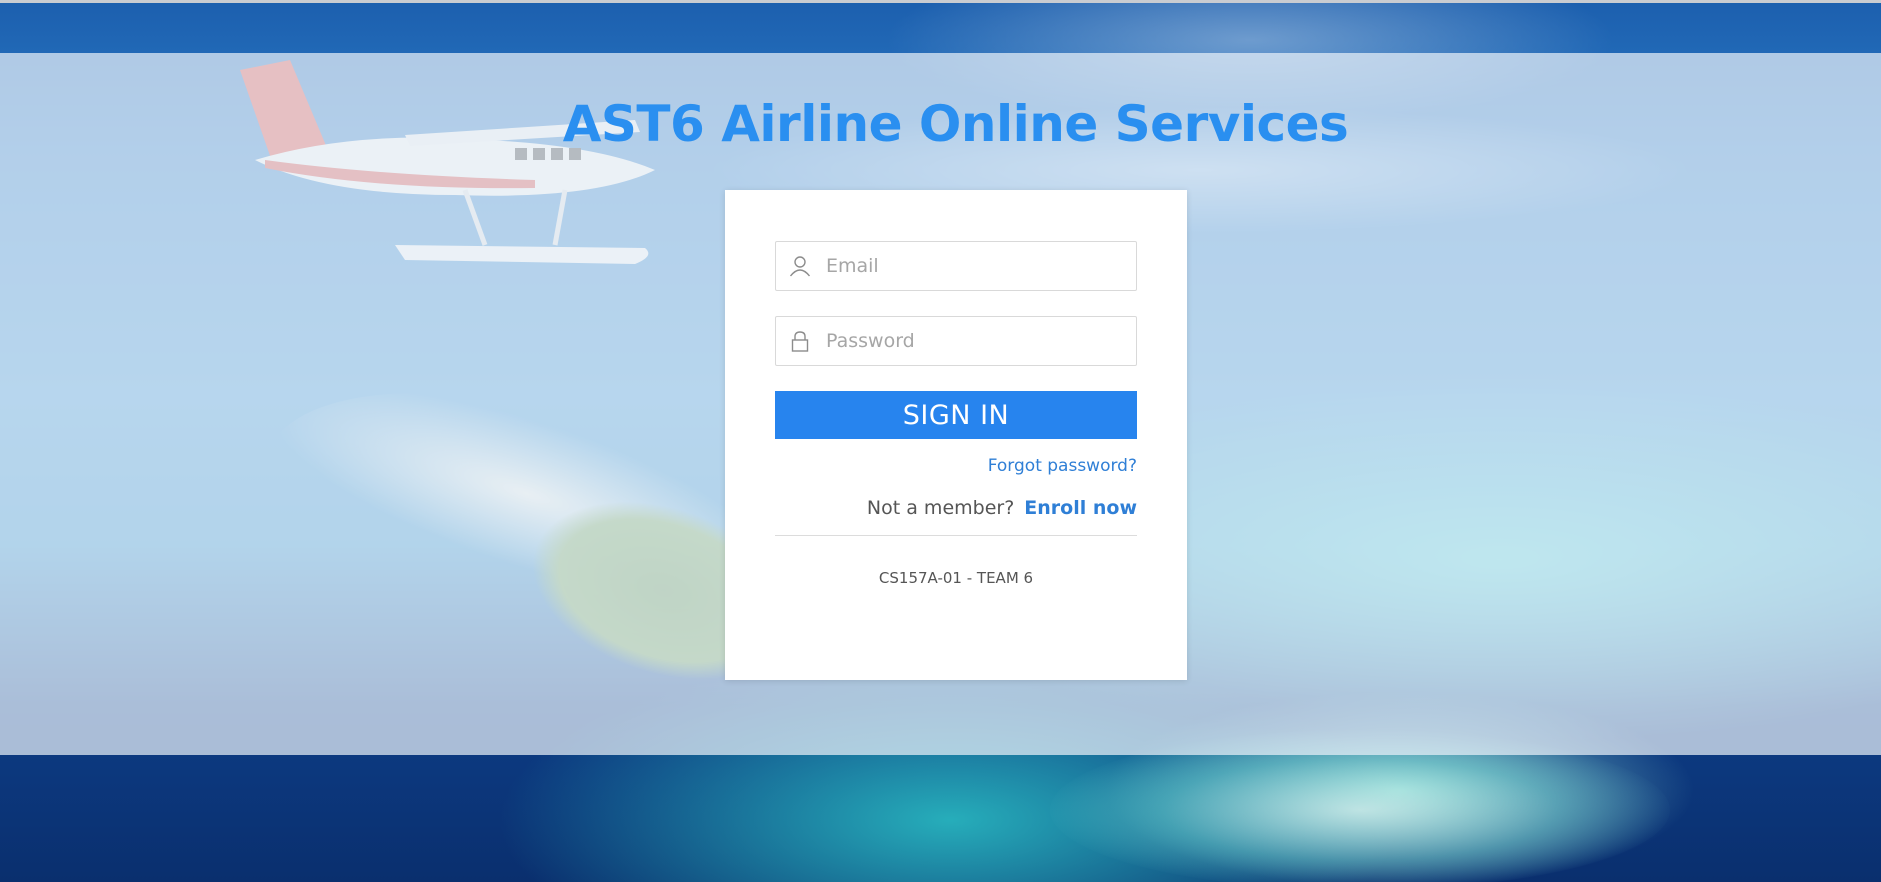  Describe the element at coordinates (800, 266) in the screenshot. I see `user-icon` at that location.